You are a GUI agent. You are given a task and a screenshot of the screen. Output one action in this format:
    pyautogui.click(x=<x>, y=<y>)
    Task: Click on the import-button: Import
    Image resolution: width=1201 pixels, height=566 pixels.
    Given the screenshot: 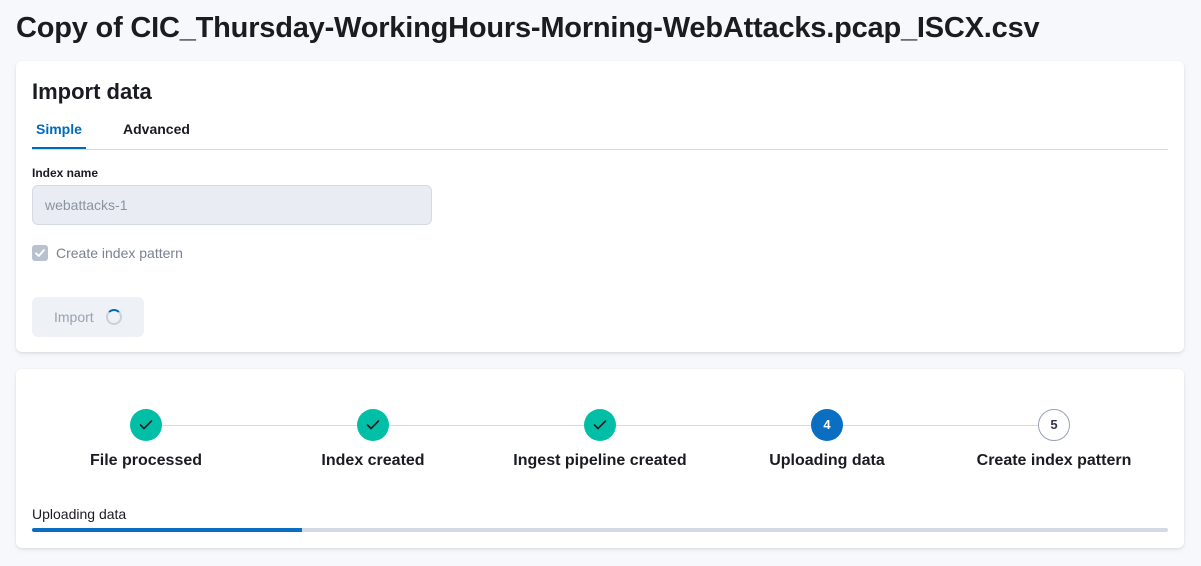 What is the action you would take?
    pyautogui.click(x=88, y=317)
    